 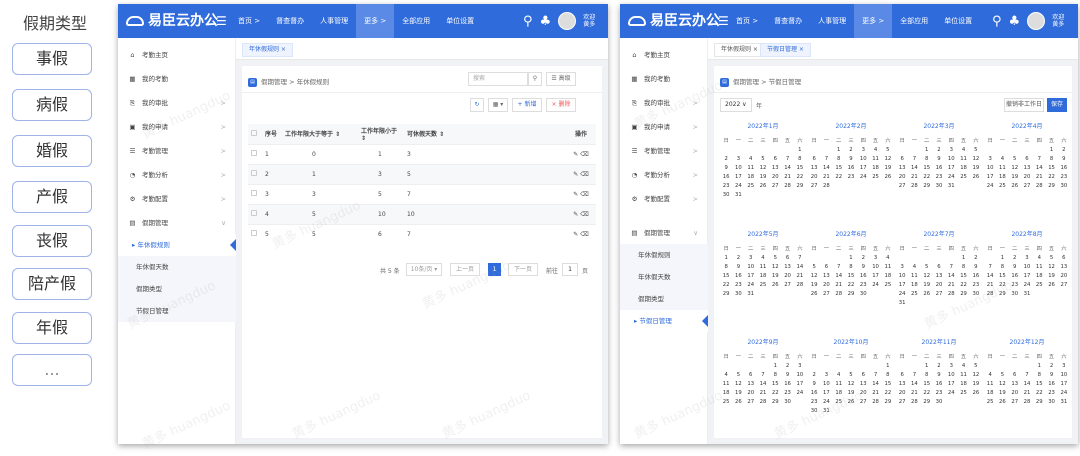 I want to click on tab-annual-leave-rules: 年休假规则 ×, so click(x=739, y=50).